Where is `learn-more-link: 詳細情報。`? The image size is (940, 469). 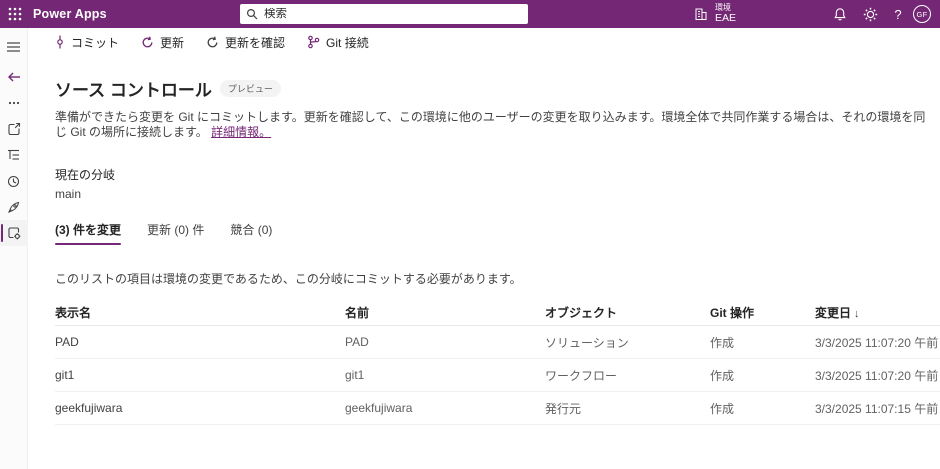
learn-more-link: 詳細情報。 is located at coordinates (241, 132).